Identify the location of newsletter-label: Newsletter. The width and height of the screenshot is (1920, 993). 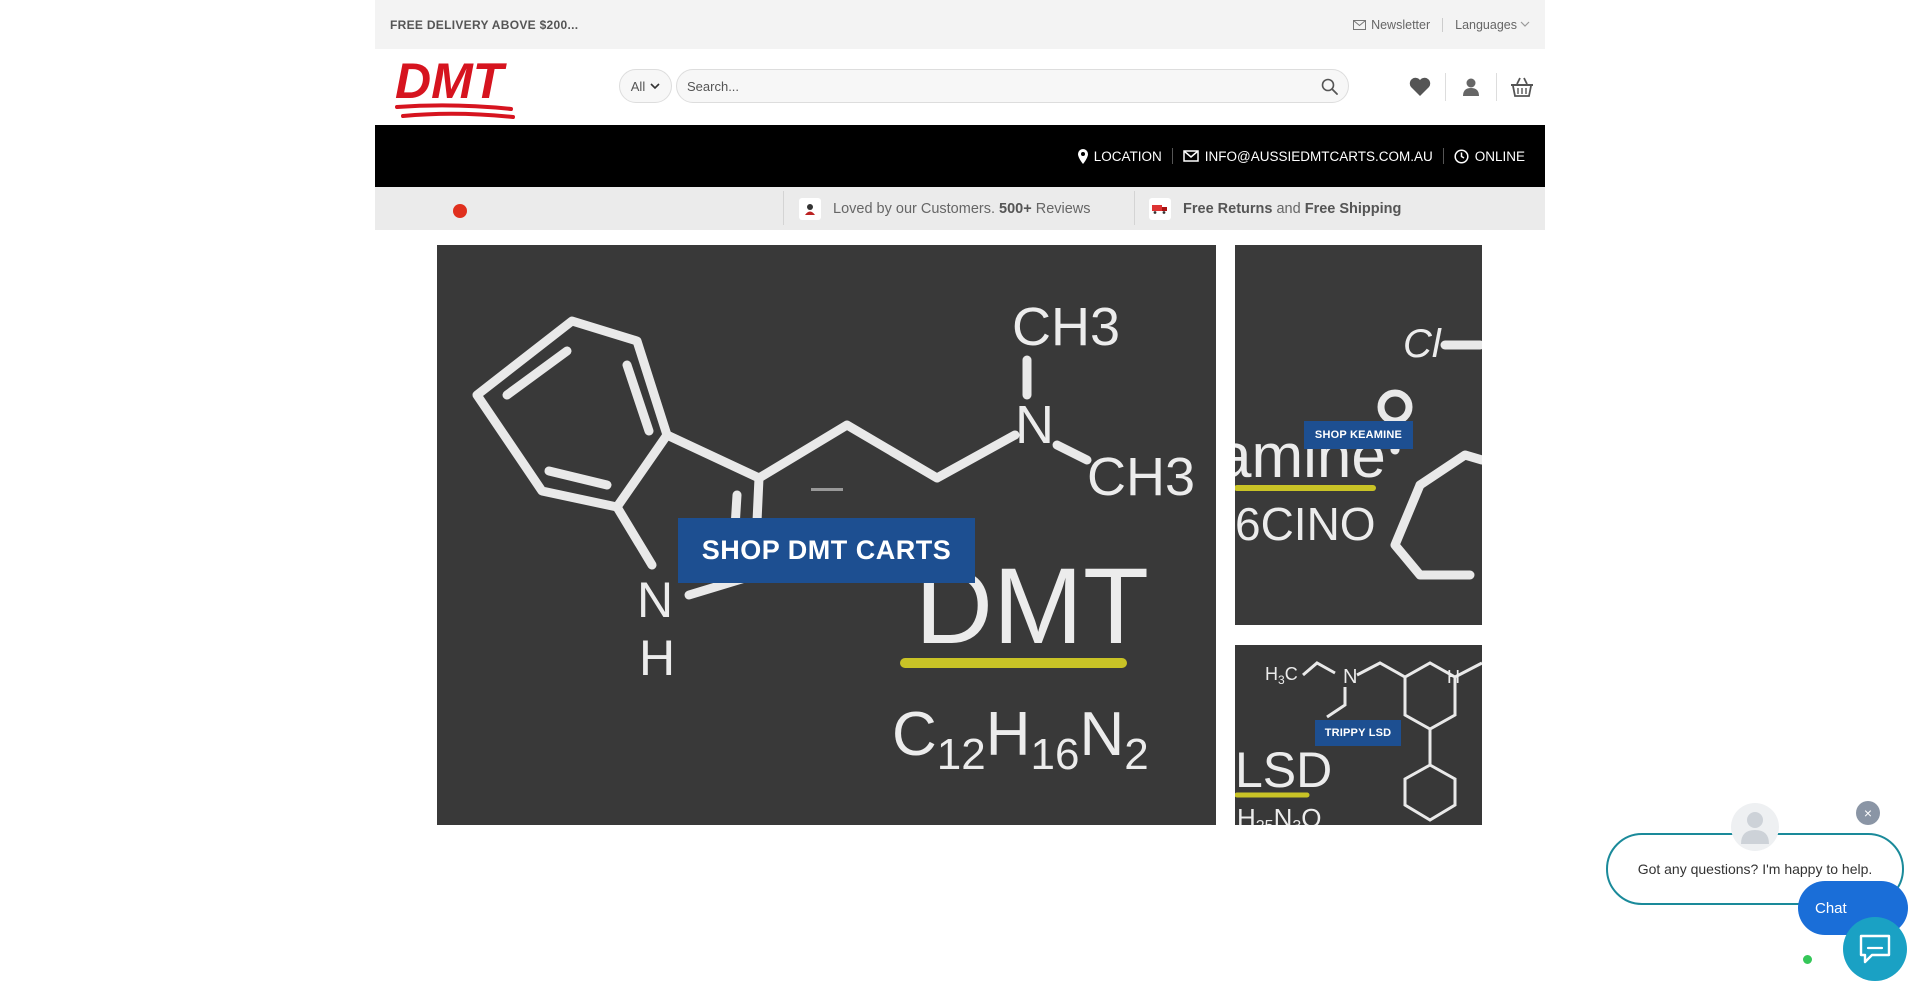
(1401, 24).